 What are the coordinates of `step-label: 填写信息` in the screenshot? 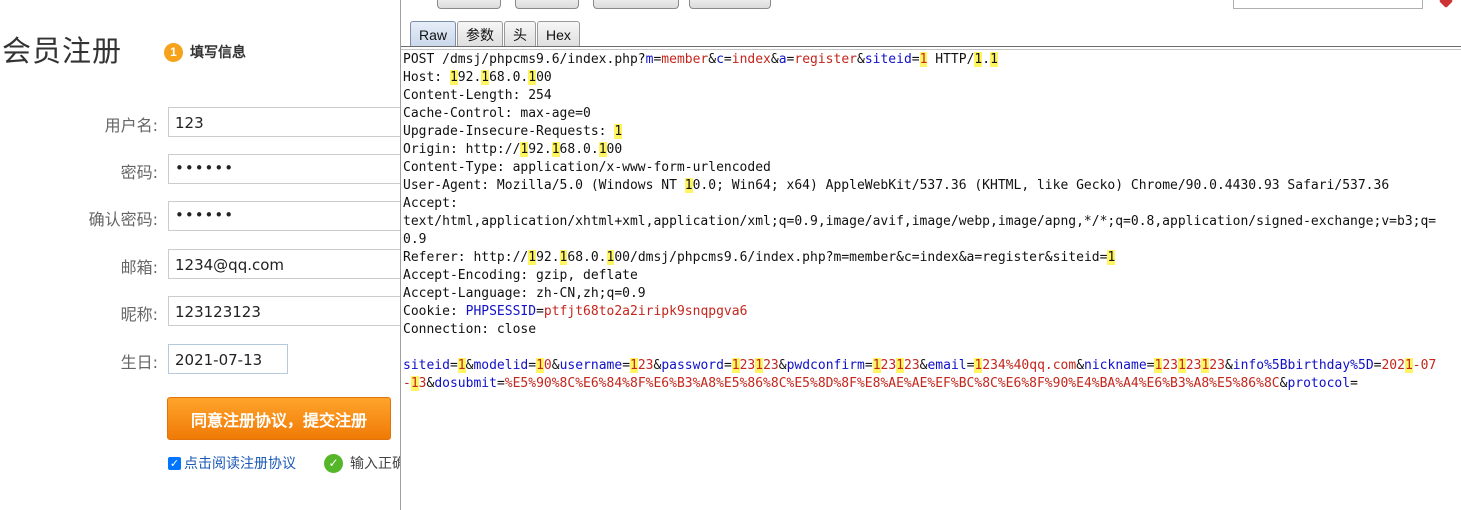 It's located at (218, 53).